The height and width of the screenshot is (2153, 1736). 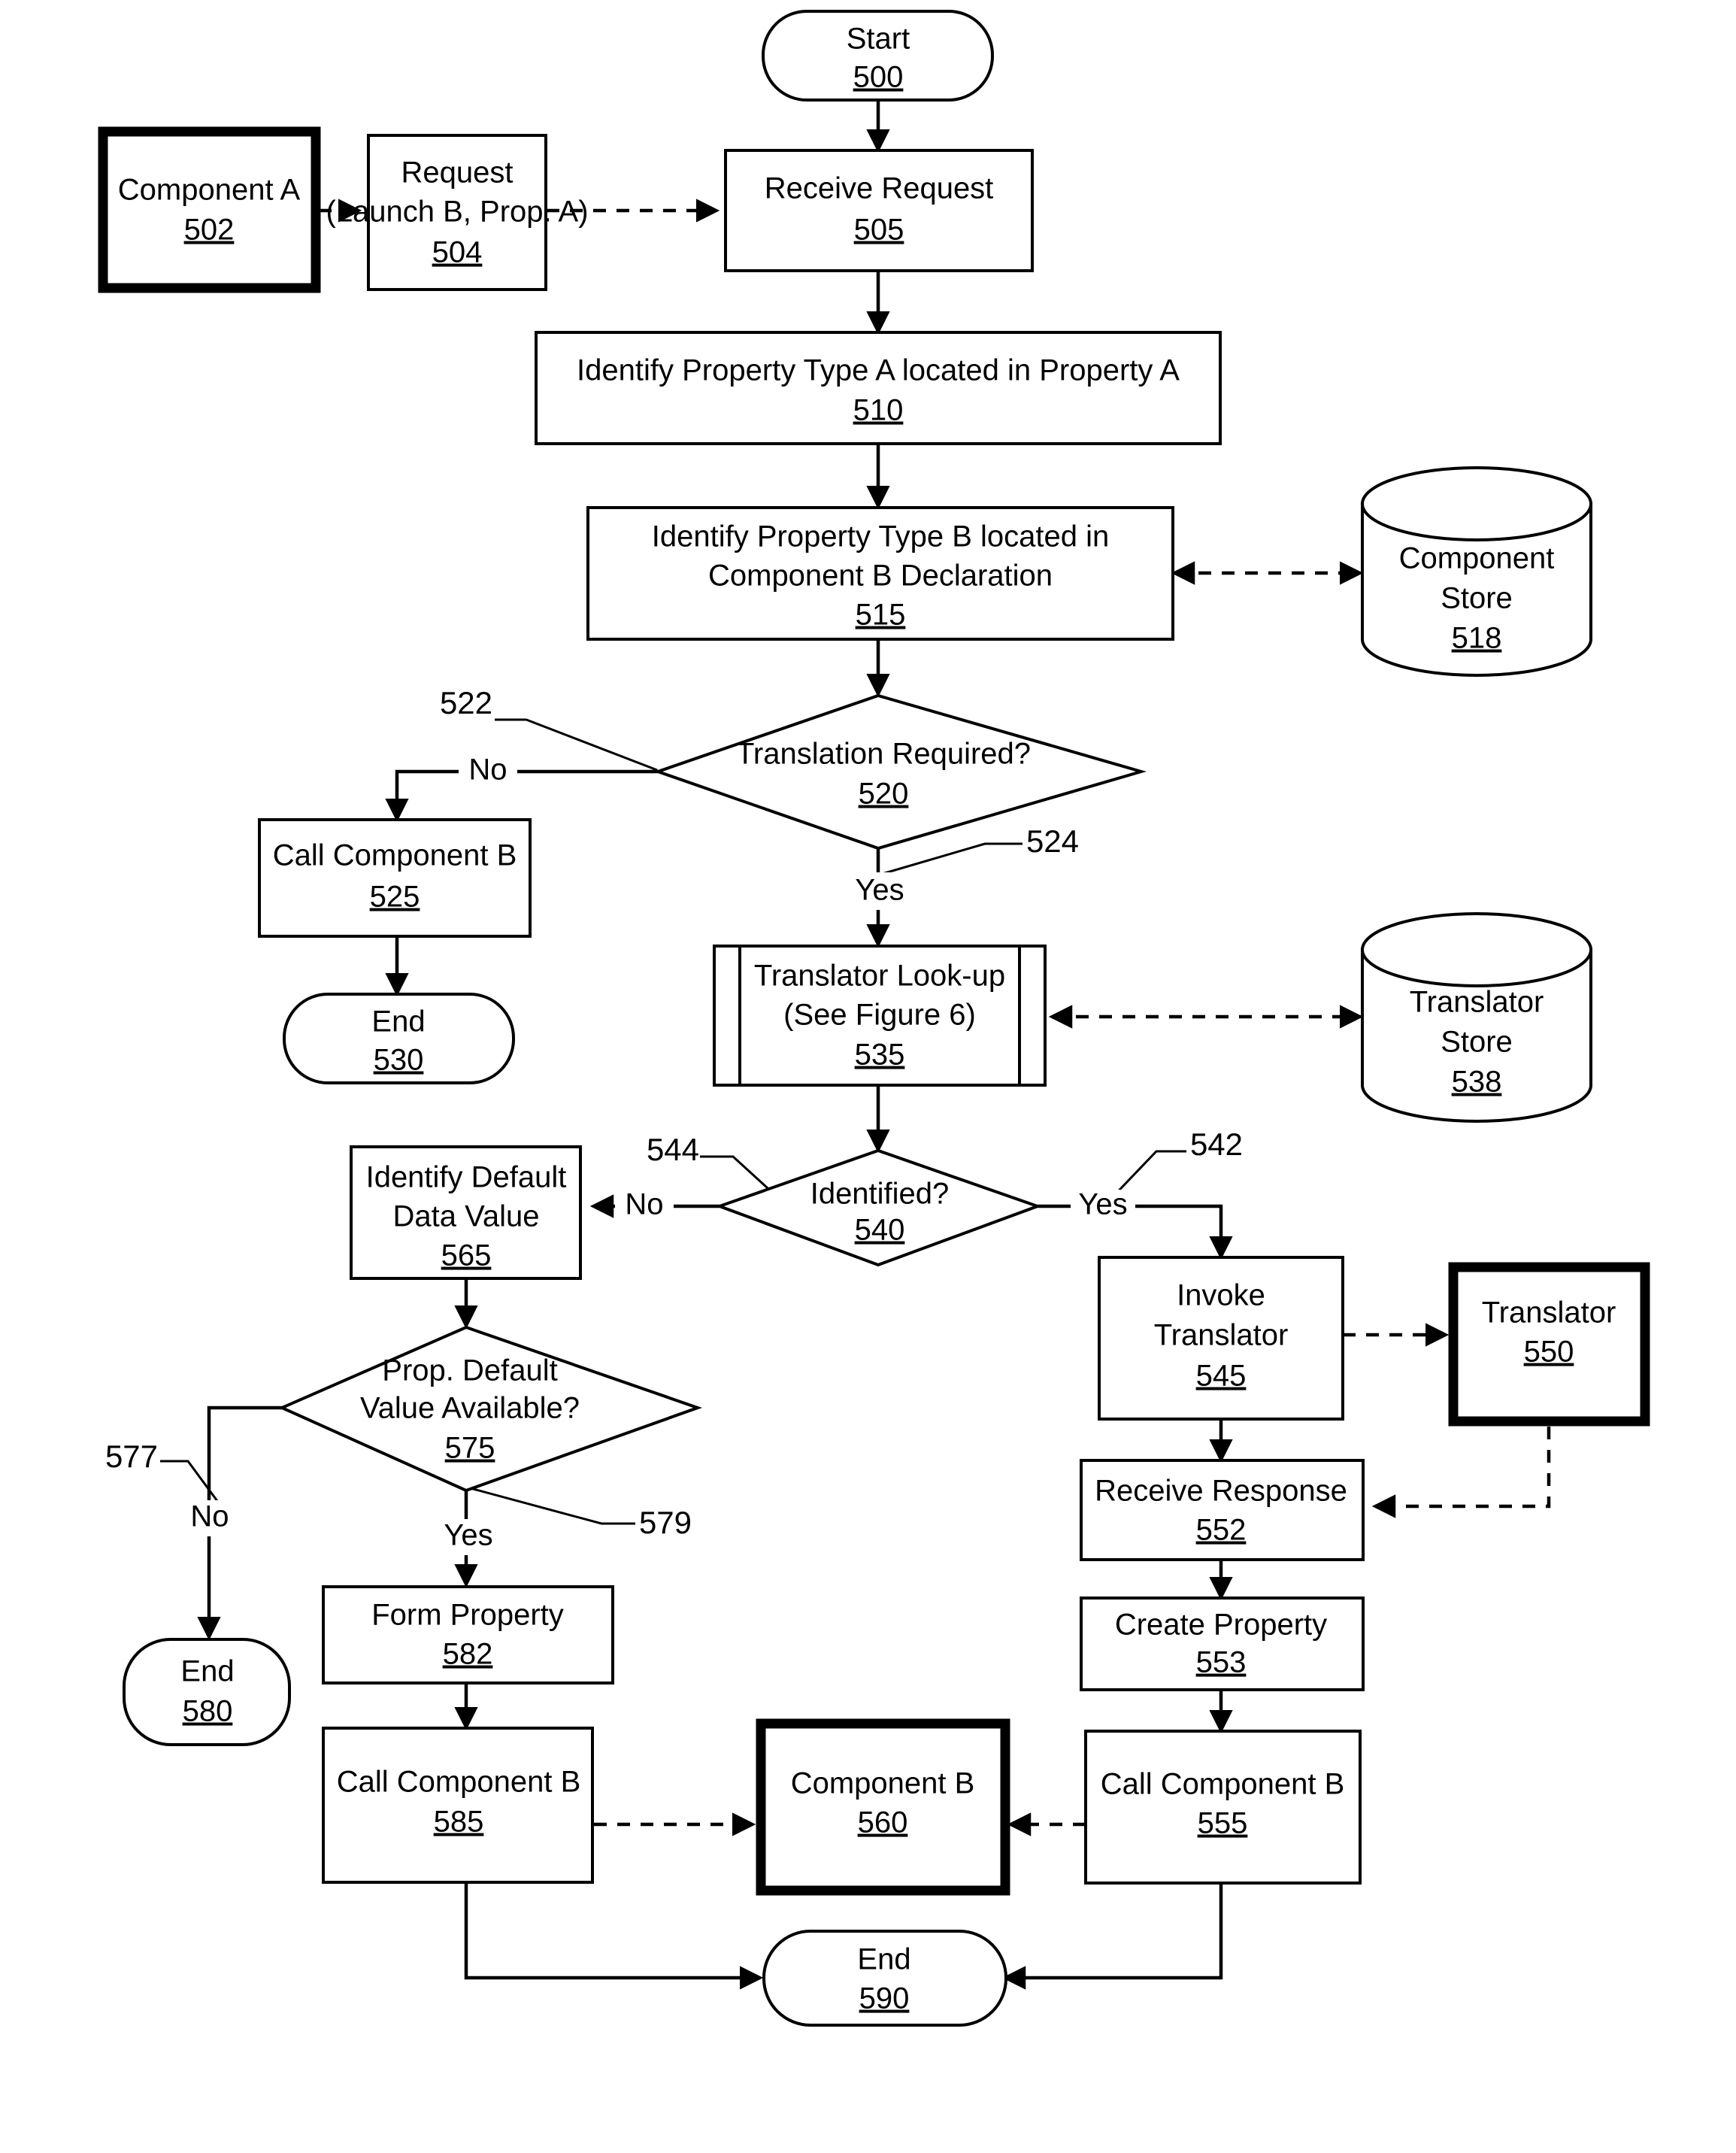 What do you see at coordinates (399, 1060) in the screenshot?
I see `node-end-530-ref: 530` at bounding box center [399, 1060].